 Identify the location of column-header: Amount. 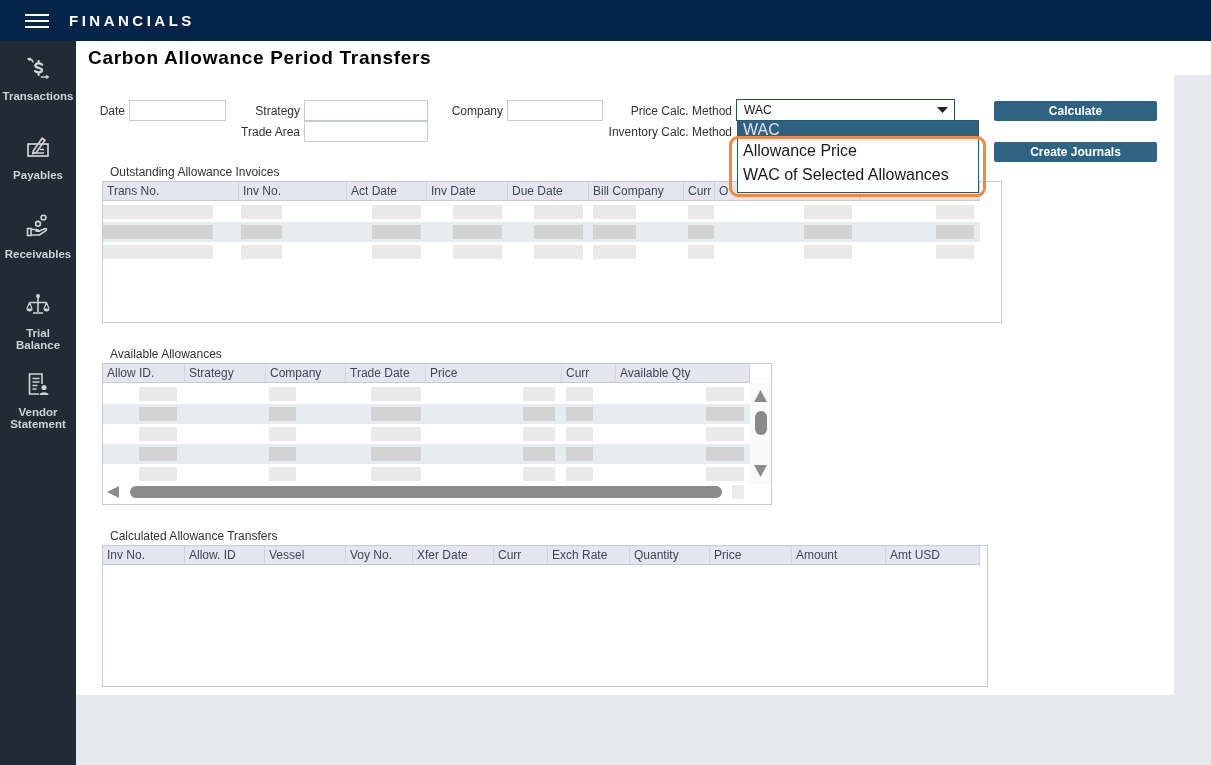
(839, 555).